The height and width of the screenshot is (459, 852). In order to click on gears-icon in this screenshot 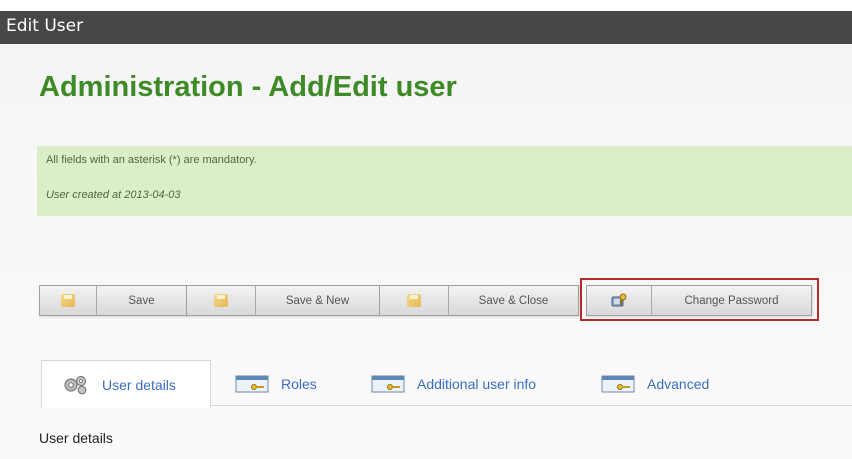, I will do `click(75, 384)`.